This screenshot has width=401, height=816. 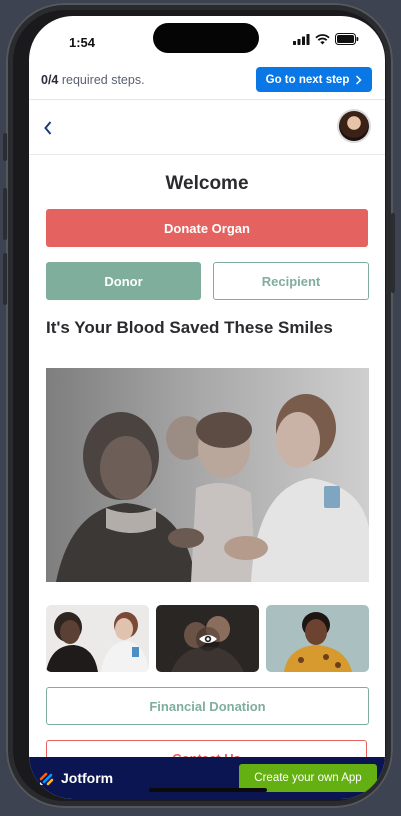 What do you see at coordinates (207, 778) in the screenshot?
I see `jotform-footer-banner: Jotform Create your own App` at bounding box center [207, 778].